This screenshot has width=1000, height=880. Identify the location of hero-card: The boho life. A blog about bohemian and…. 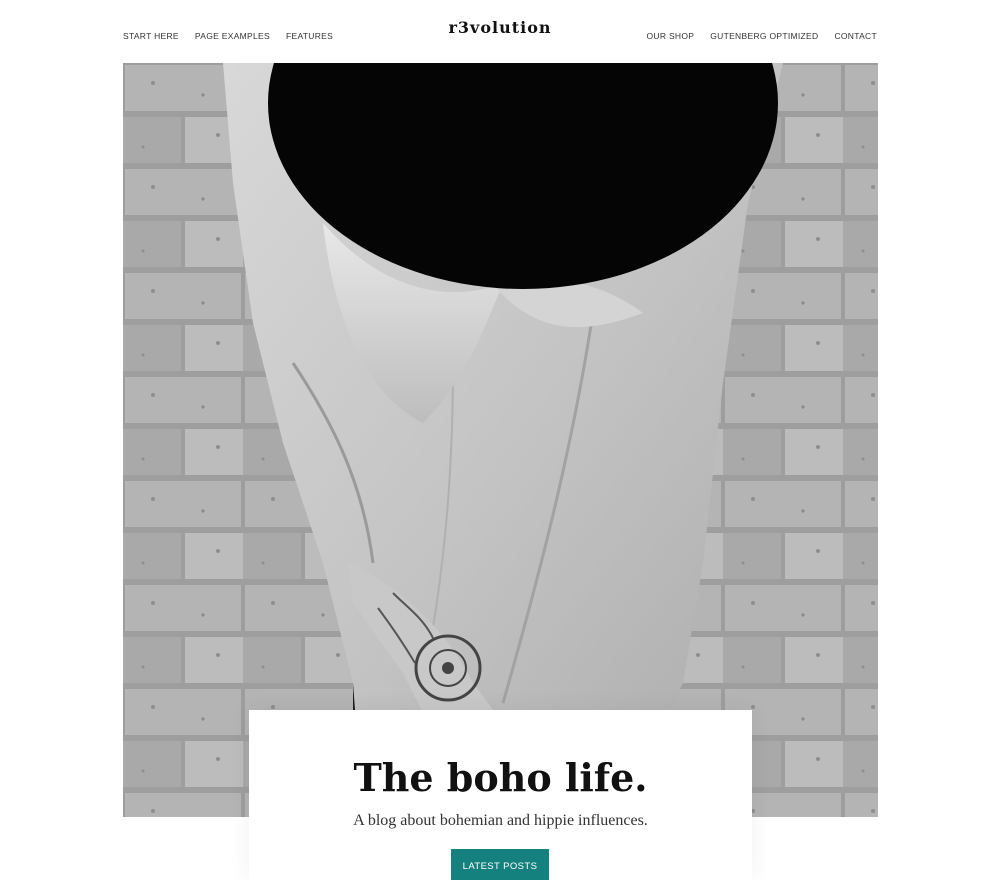
(500, 795).